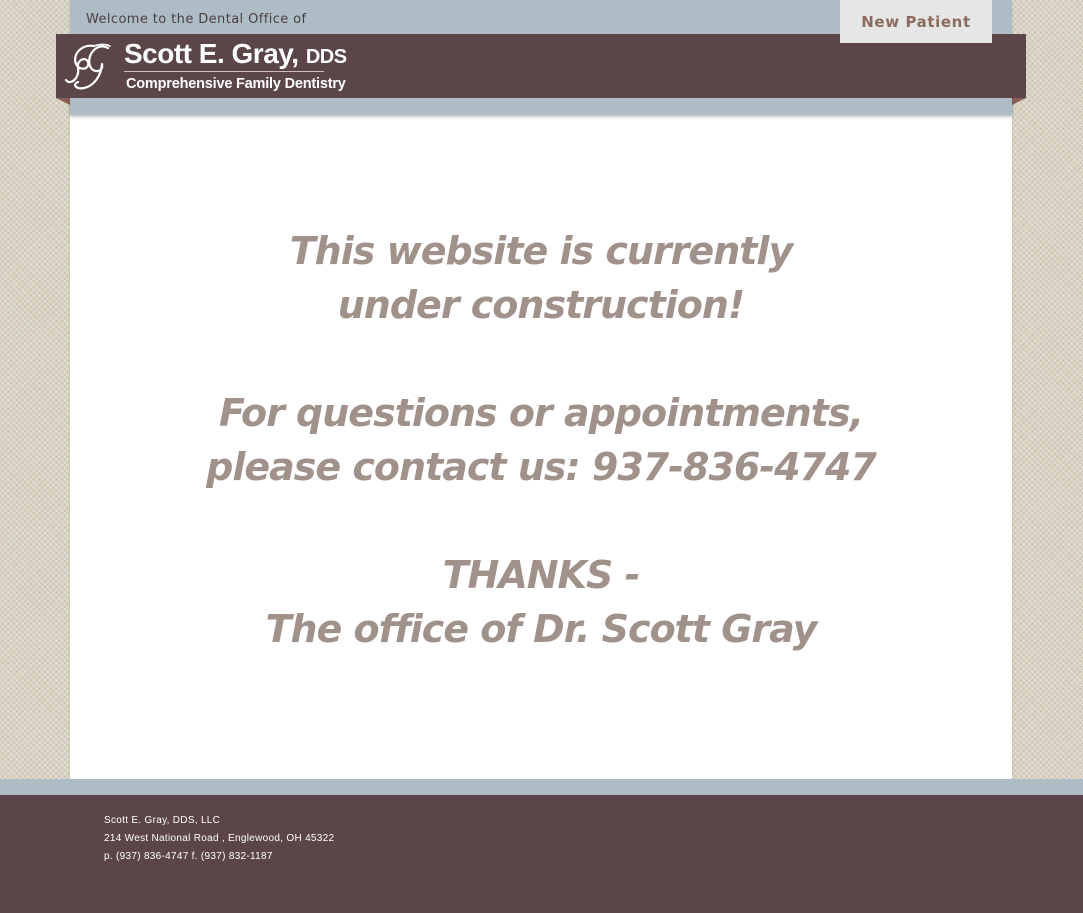  Describe the element at coordinates (541, 413) in the screenshot. I see `message-line-3: For questions or appointments,` at that location.